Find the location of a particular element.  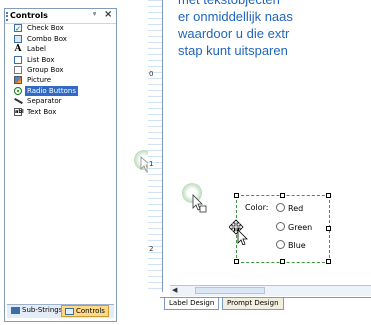

control-item-separator: Separator is located at coordinates (60, 101).